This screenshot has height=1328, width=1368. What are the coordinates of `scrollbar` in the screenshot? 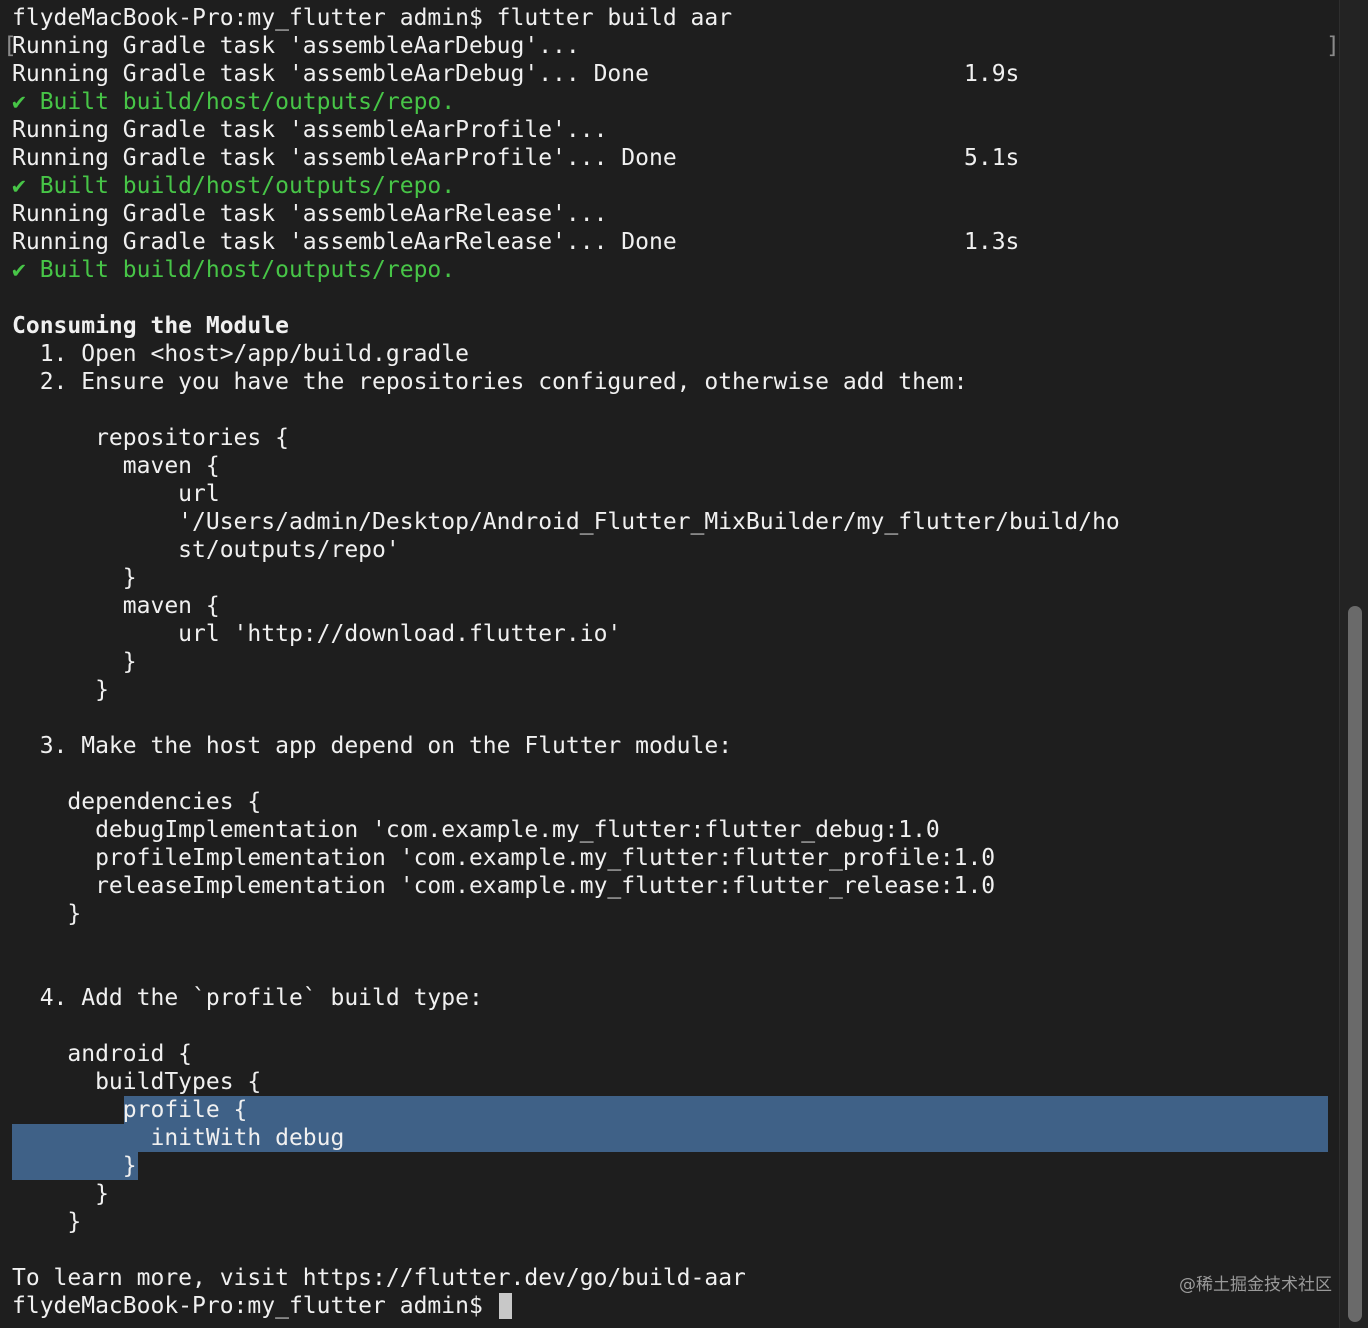 It's located at (1353, 664).